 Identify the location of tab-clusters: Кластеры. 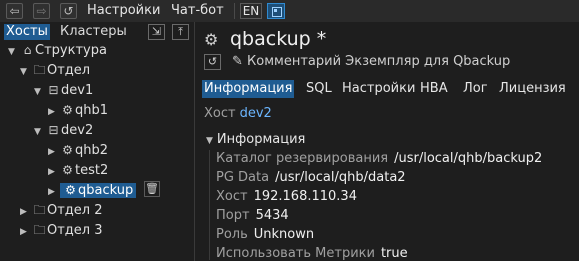
(93, 32).